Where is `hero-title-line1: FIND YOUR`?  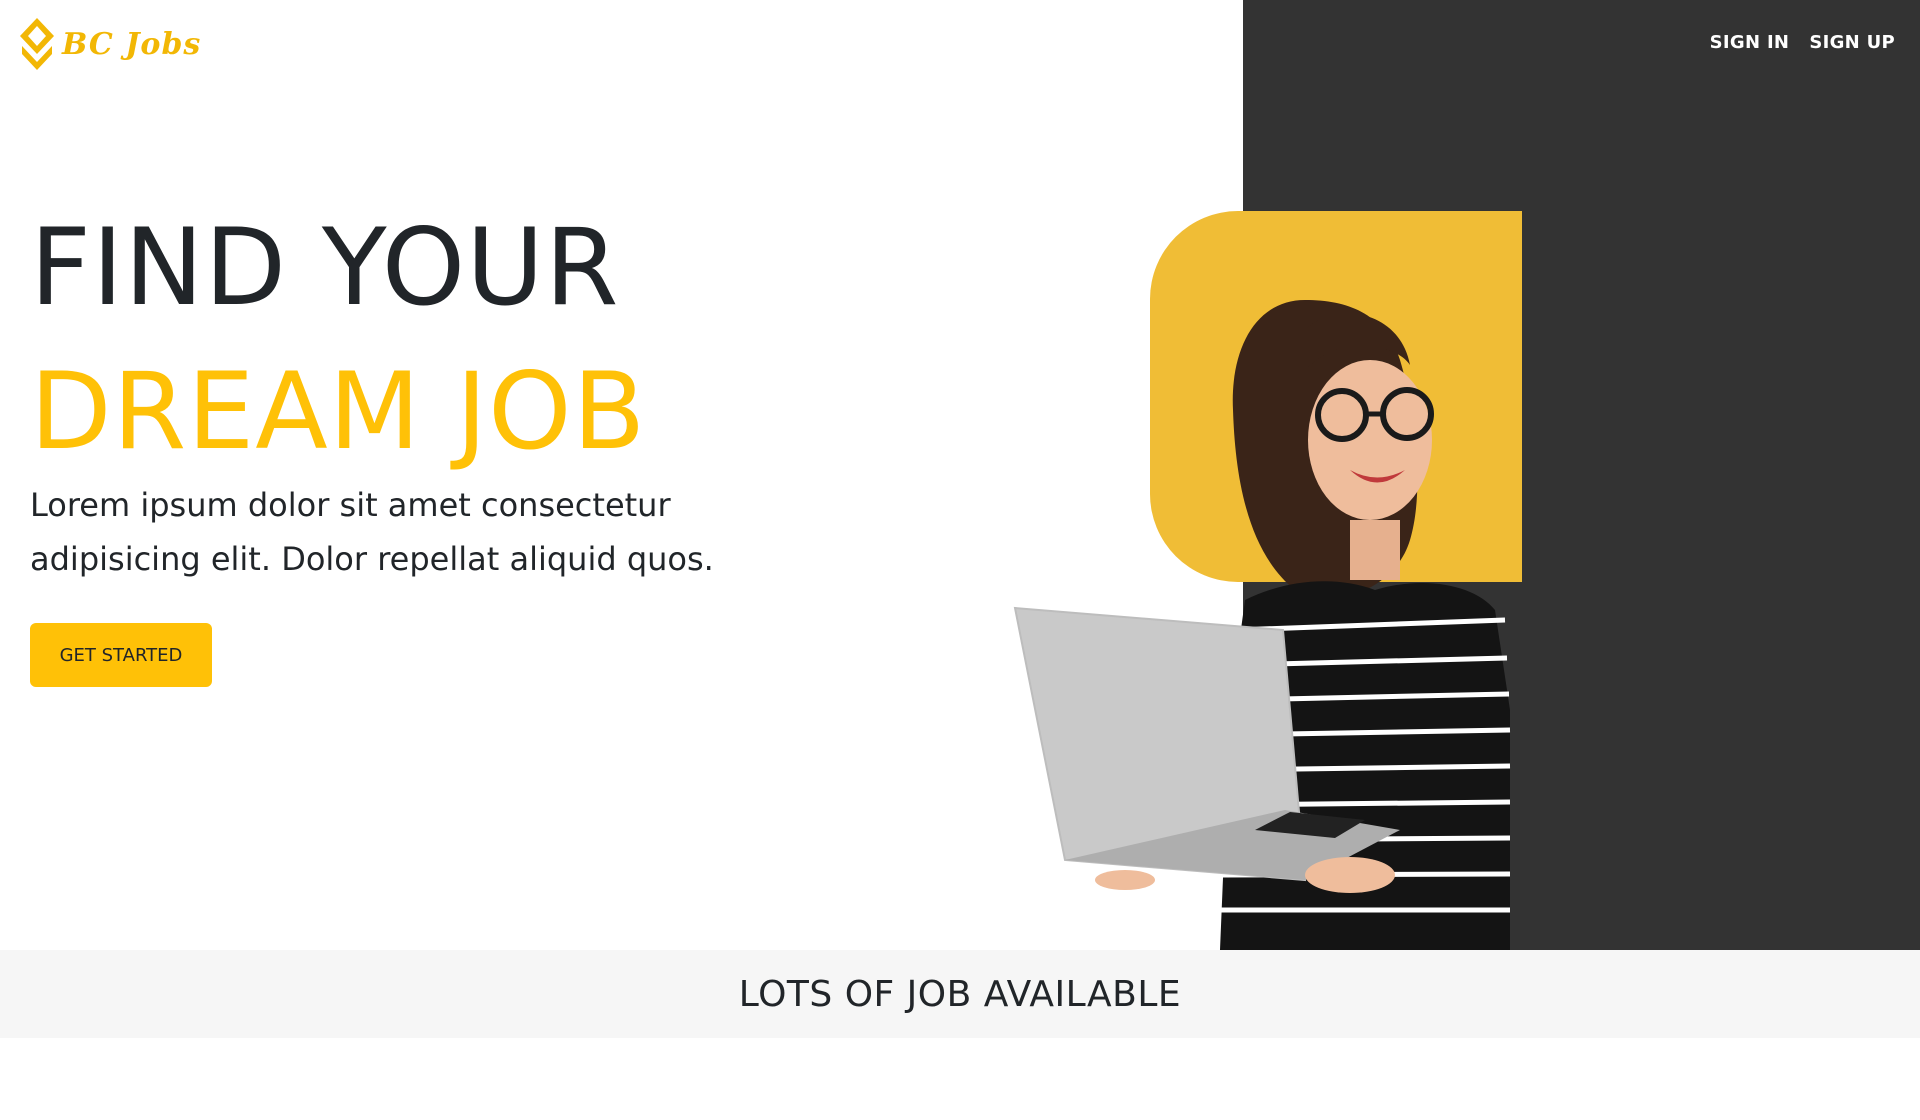
hero-title-line1: FIND YOUR is located at coordinates (325, 267).